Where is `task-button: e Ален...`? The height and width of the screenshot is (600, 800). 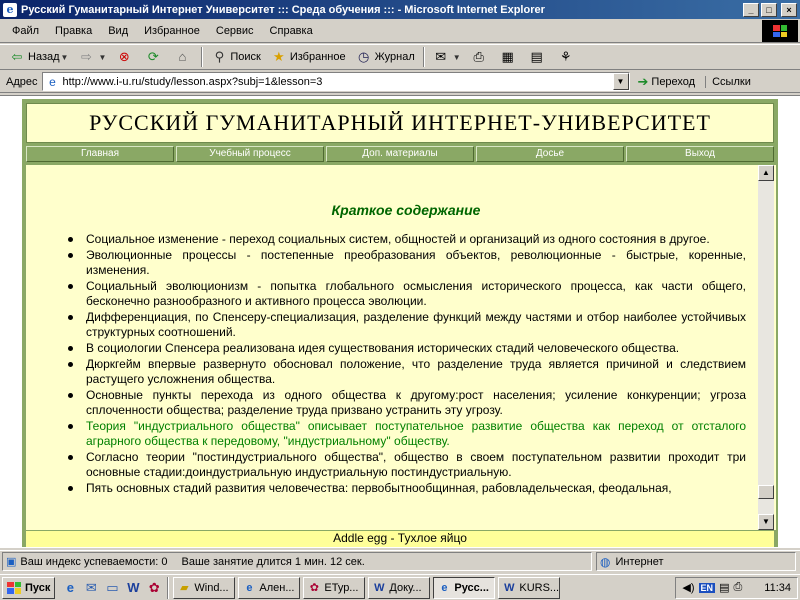
task-button: e Ален... is located at coordinates (269, 587).